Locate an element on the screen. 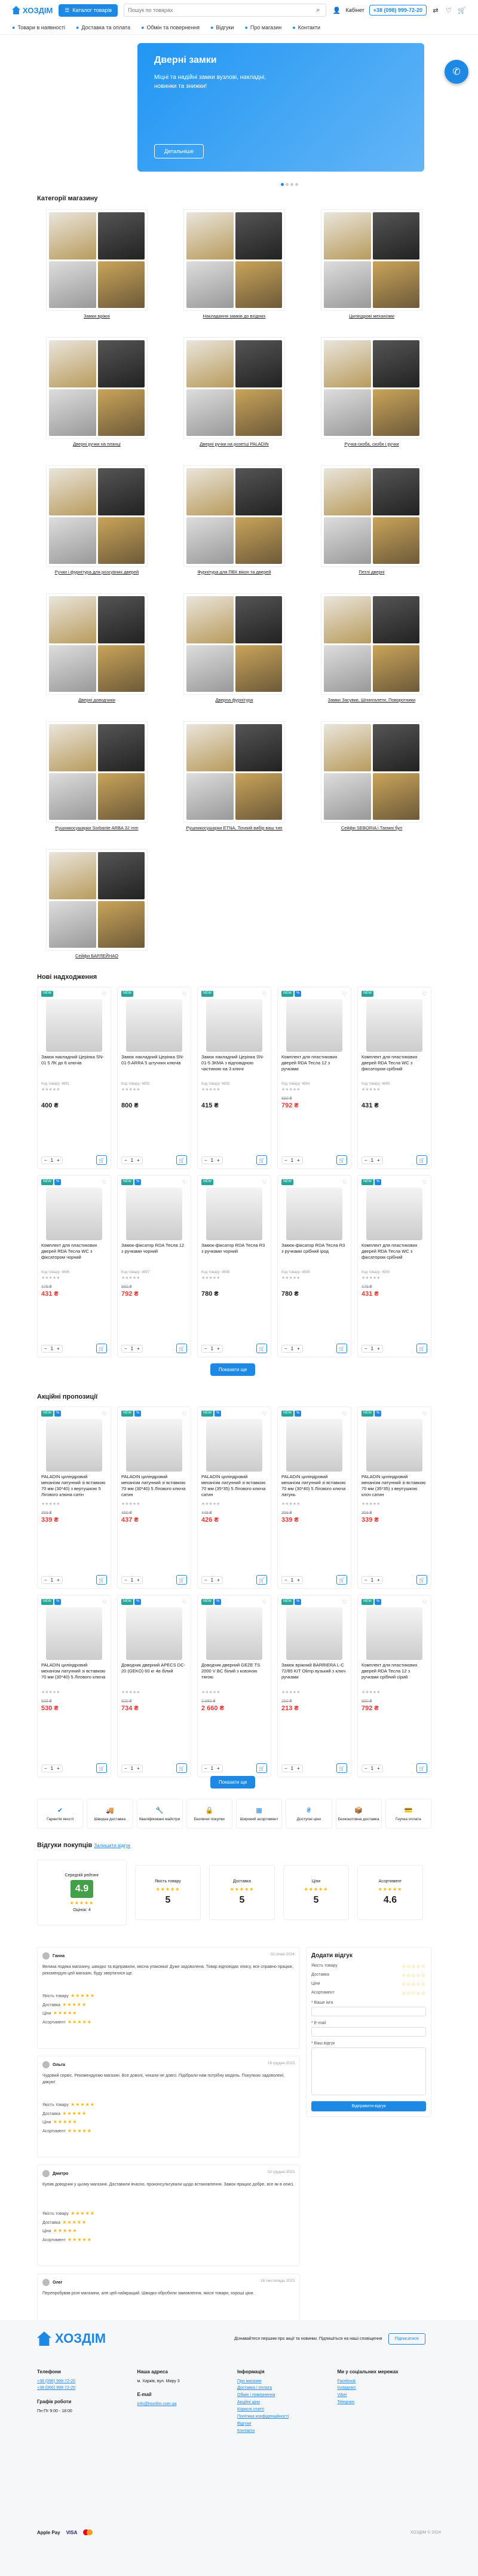 This screenshot has width=478, height=2576. category-label: Замки Засувки, Шпингалети, Поворотники is located at coordinates (371, 701).